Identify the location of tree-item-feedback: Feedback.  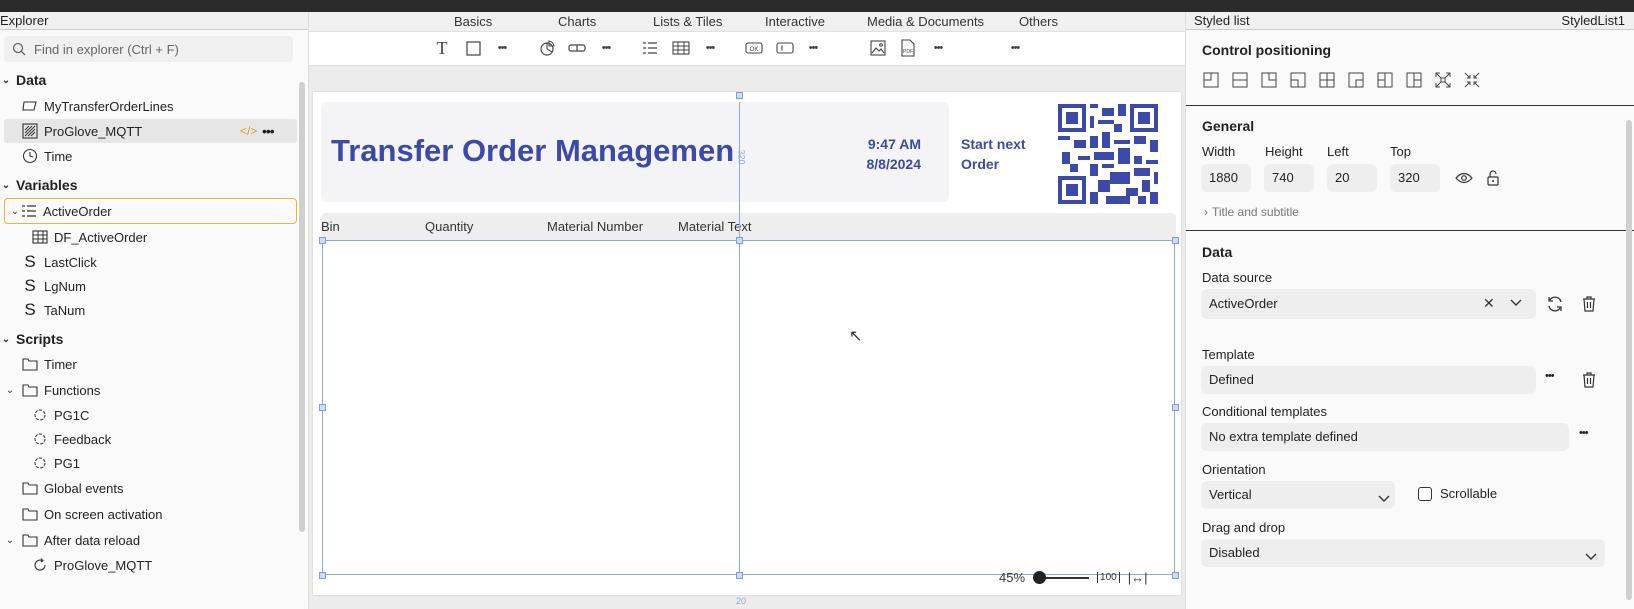
(149, 439).